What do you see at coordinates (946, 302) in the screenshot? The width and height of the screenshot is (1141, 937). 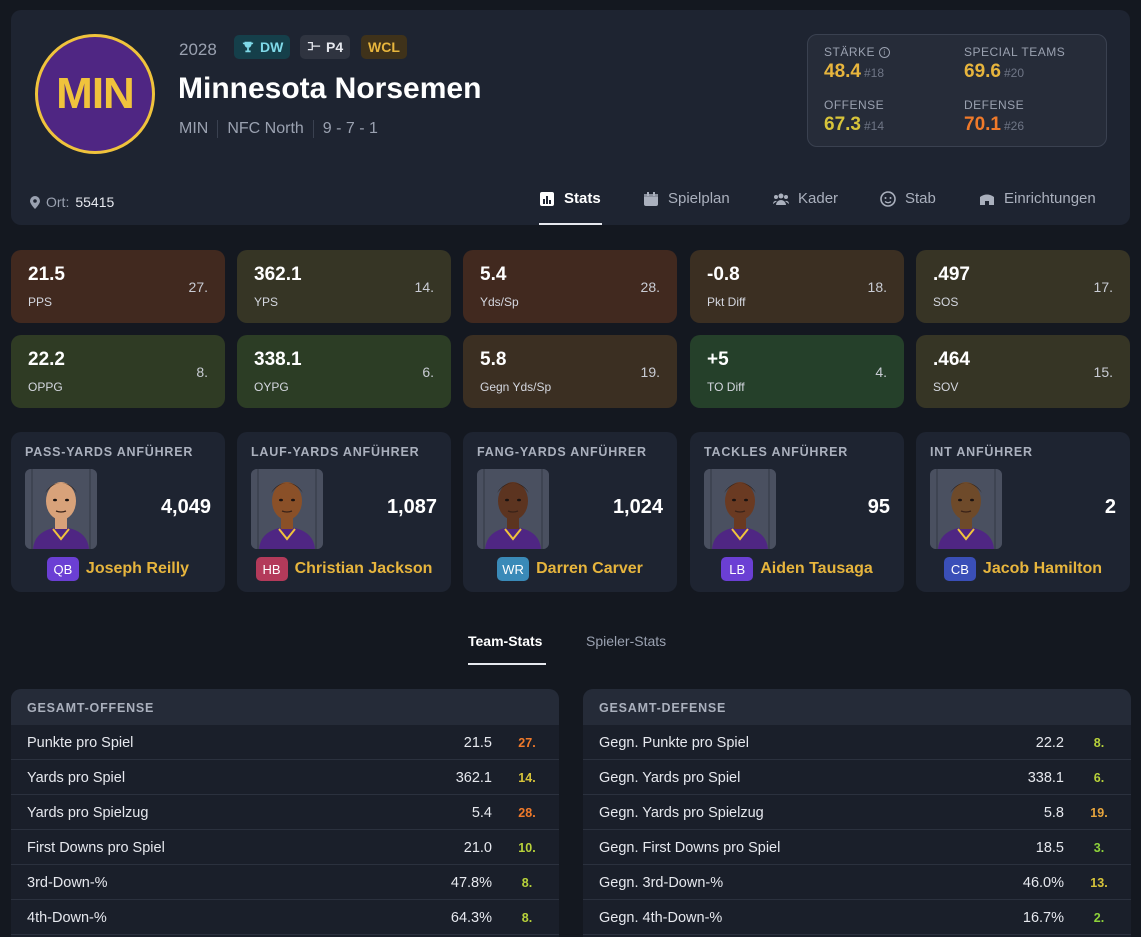 I see `stat-label: SOS` at bounding box center [946, 302].